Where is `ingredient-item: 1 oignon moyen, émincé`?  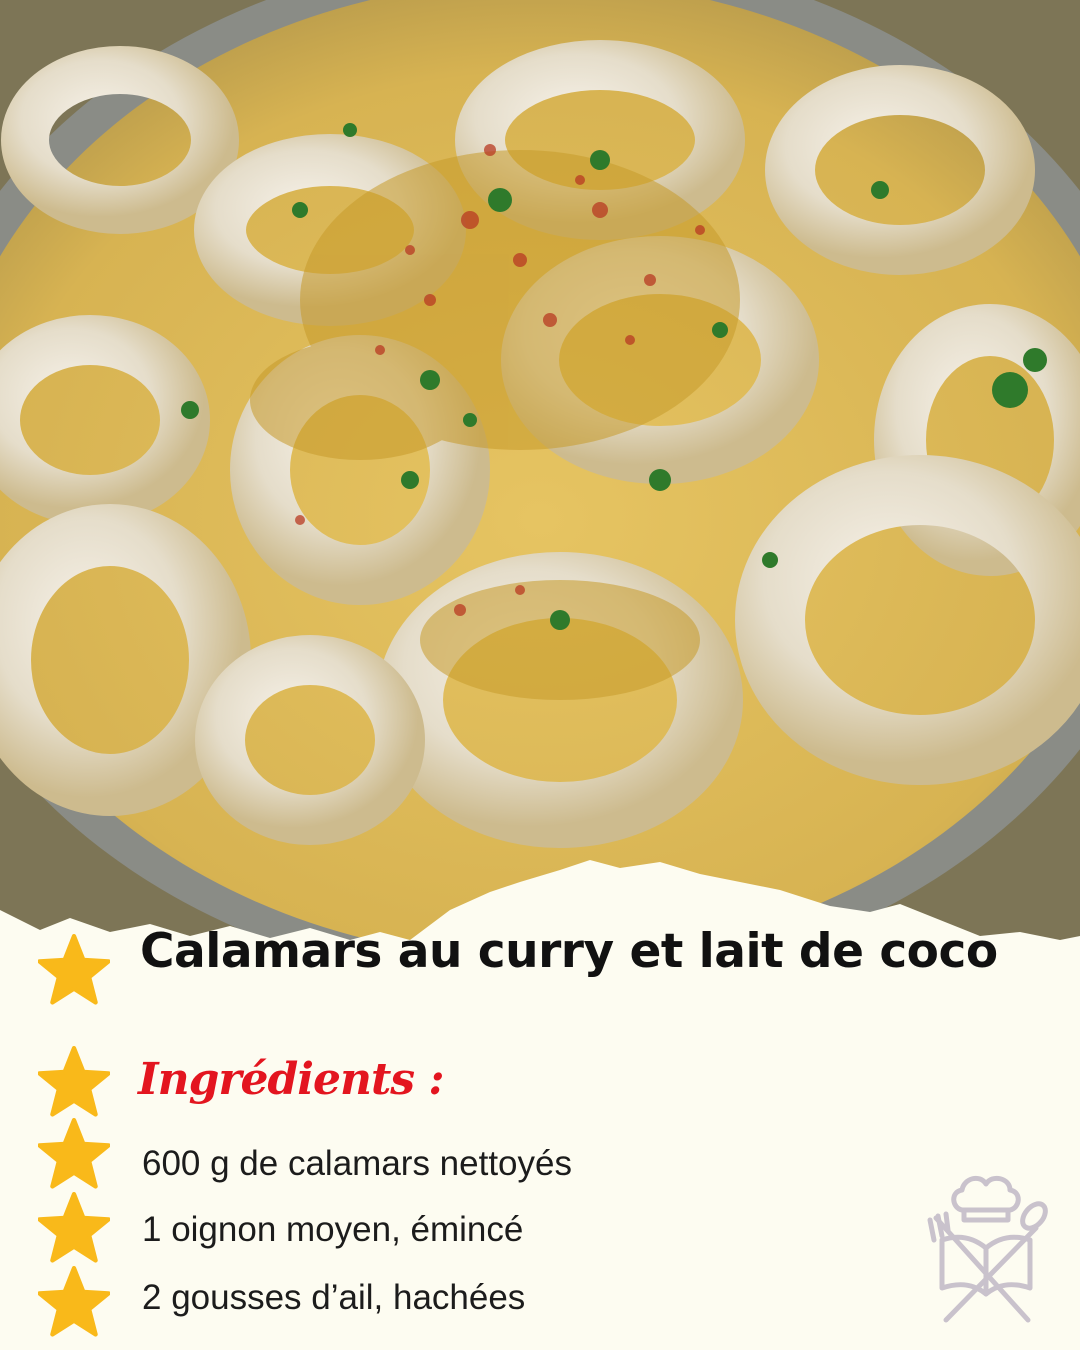 ingredient-item: 1 oignon moyen, émincé is located at coordinates (333, 1229).